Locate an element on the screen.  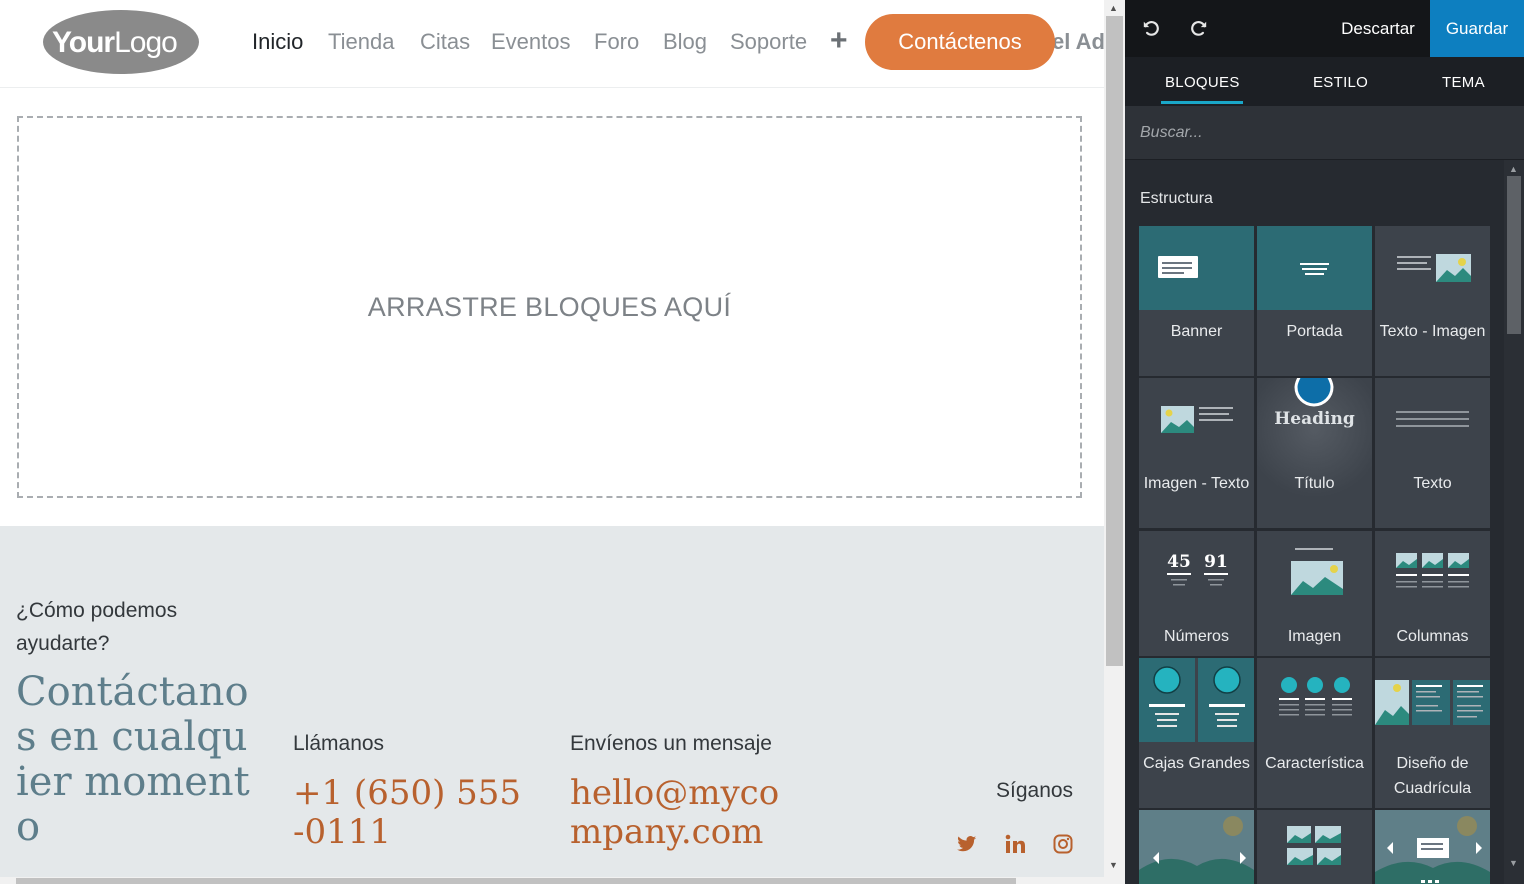
block-label: Imagen is located at coordinates (1314, 636).